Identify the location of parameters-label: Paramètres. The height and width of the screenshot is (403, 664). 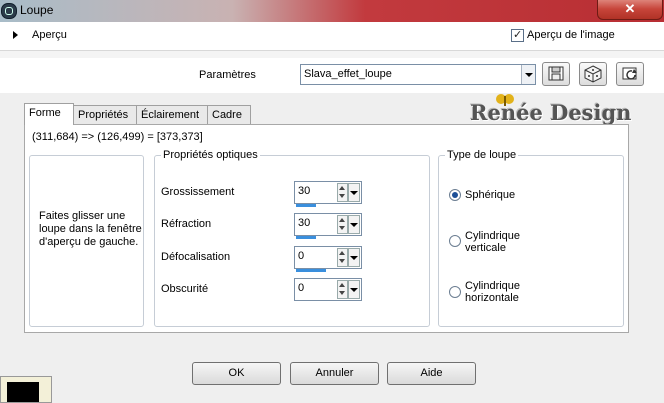
(227, 75).